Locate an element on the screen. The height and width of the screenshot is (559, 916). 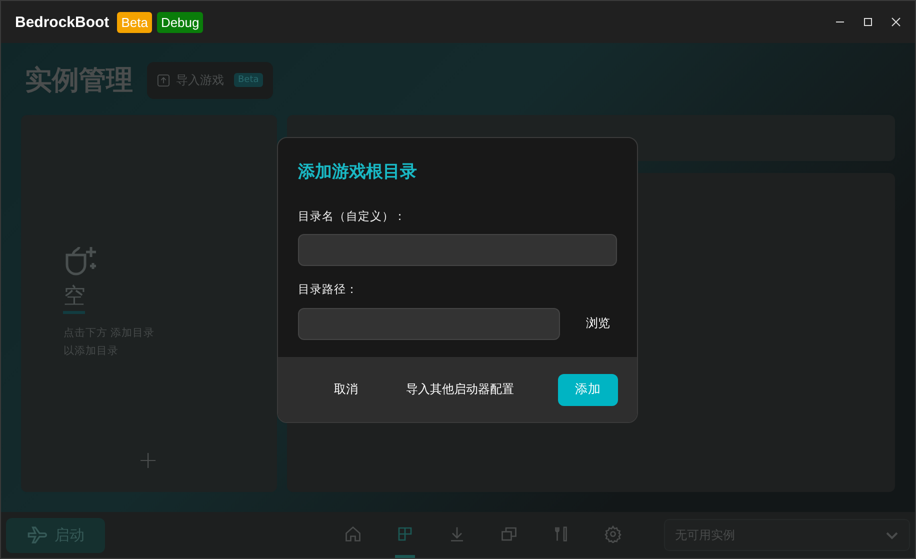
add-button: 添加 is located at coordinates (588, 390).